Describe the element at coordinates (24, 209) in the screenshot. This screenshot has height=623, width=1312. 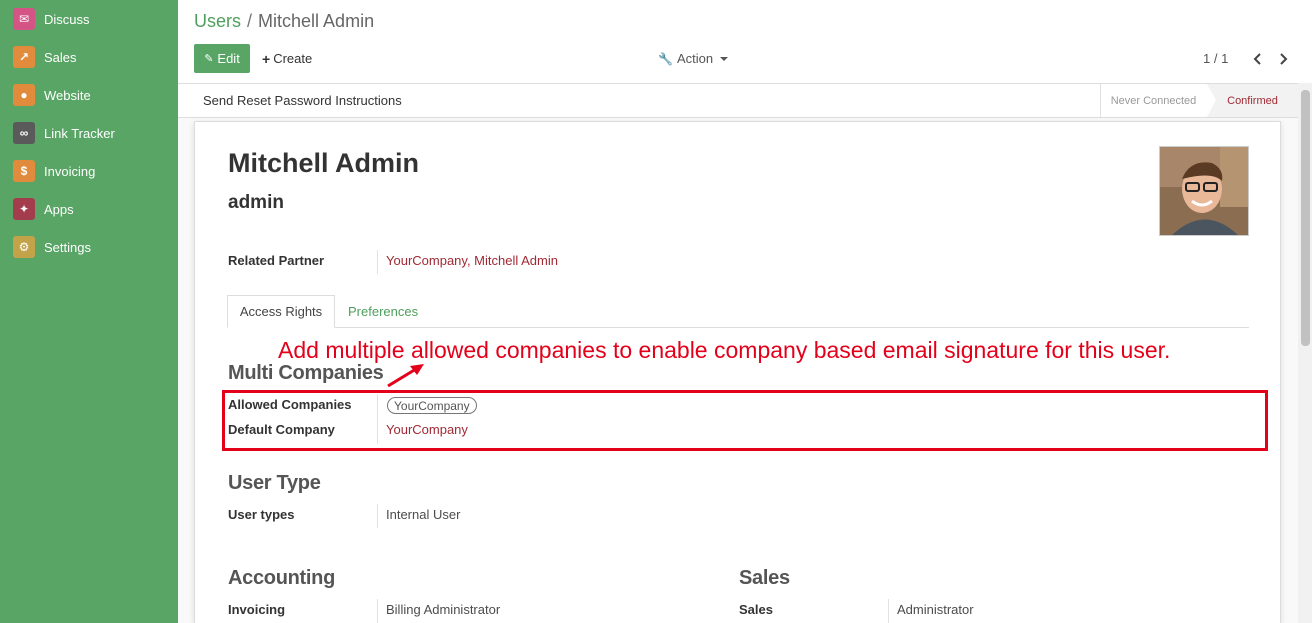
I see `apps-icon: ✦` at that location.